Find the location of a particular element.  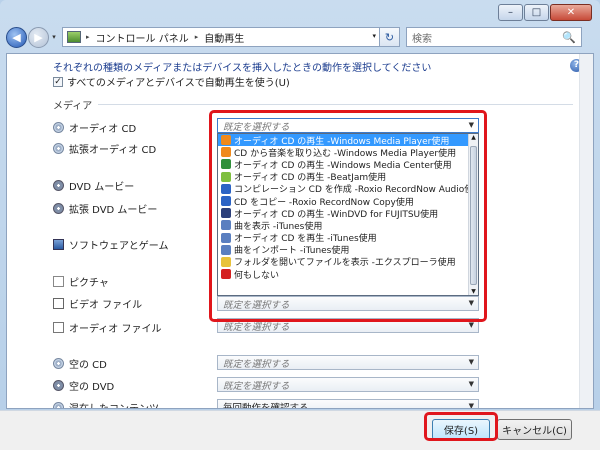

media-row-blank-cd: 空の CD is located at coordinates (80, 363).